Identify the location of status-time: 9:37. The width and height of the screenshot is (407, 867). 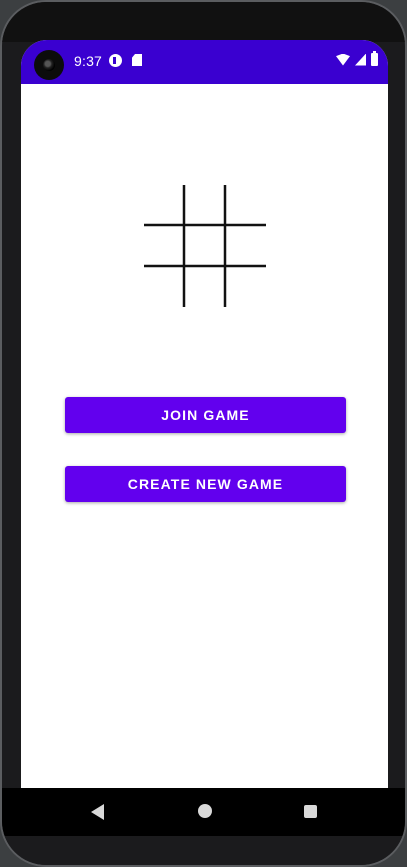
(88, 61).